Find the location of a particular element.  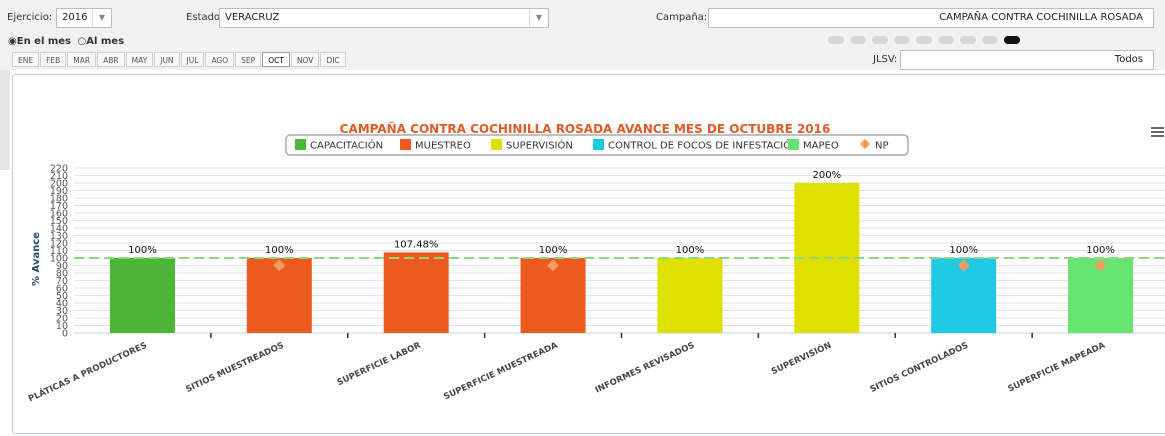

month-tab-ene: ENE is located at coordinates (26, 59).